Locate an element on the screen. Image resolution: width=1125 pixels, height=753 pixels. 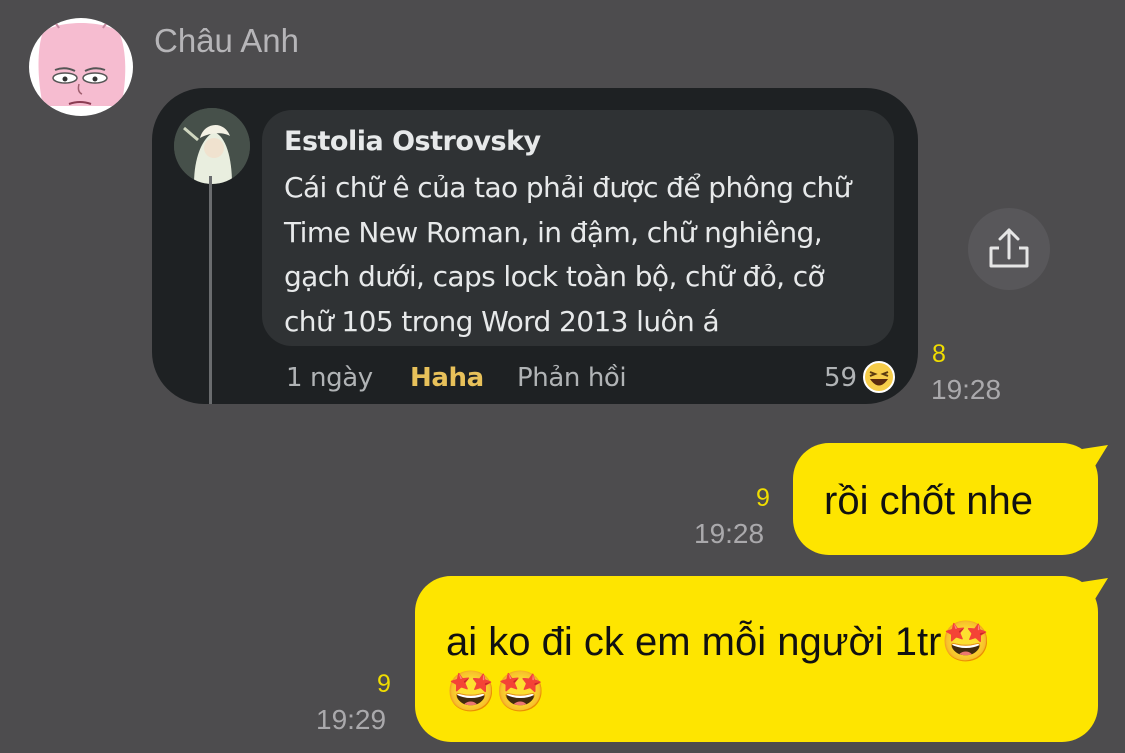
outgoing-message-bubble: ai ko đi ck em mỗi người 1tr🤩 🤩🤩 is located at coordinates (756, 659).